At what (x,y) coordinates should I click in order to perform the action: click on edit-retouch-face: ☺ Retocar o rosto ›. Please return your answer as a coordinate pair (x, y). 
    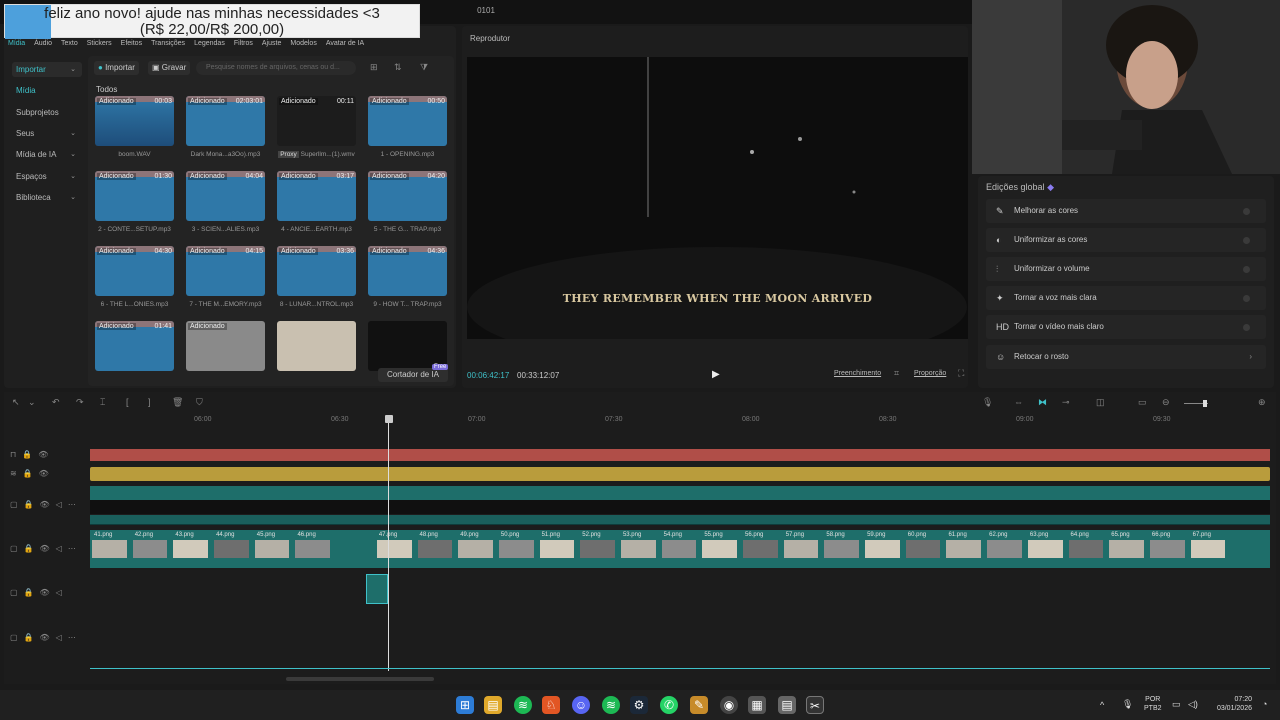
    Looking at the image, I should click on (1126, 357).